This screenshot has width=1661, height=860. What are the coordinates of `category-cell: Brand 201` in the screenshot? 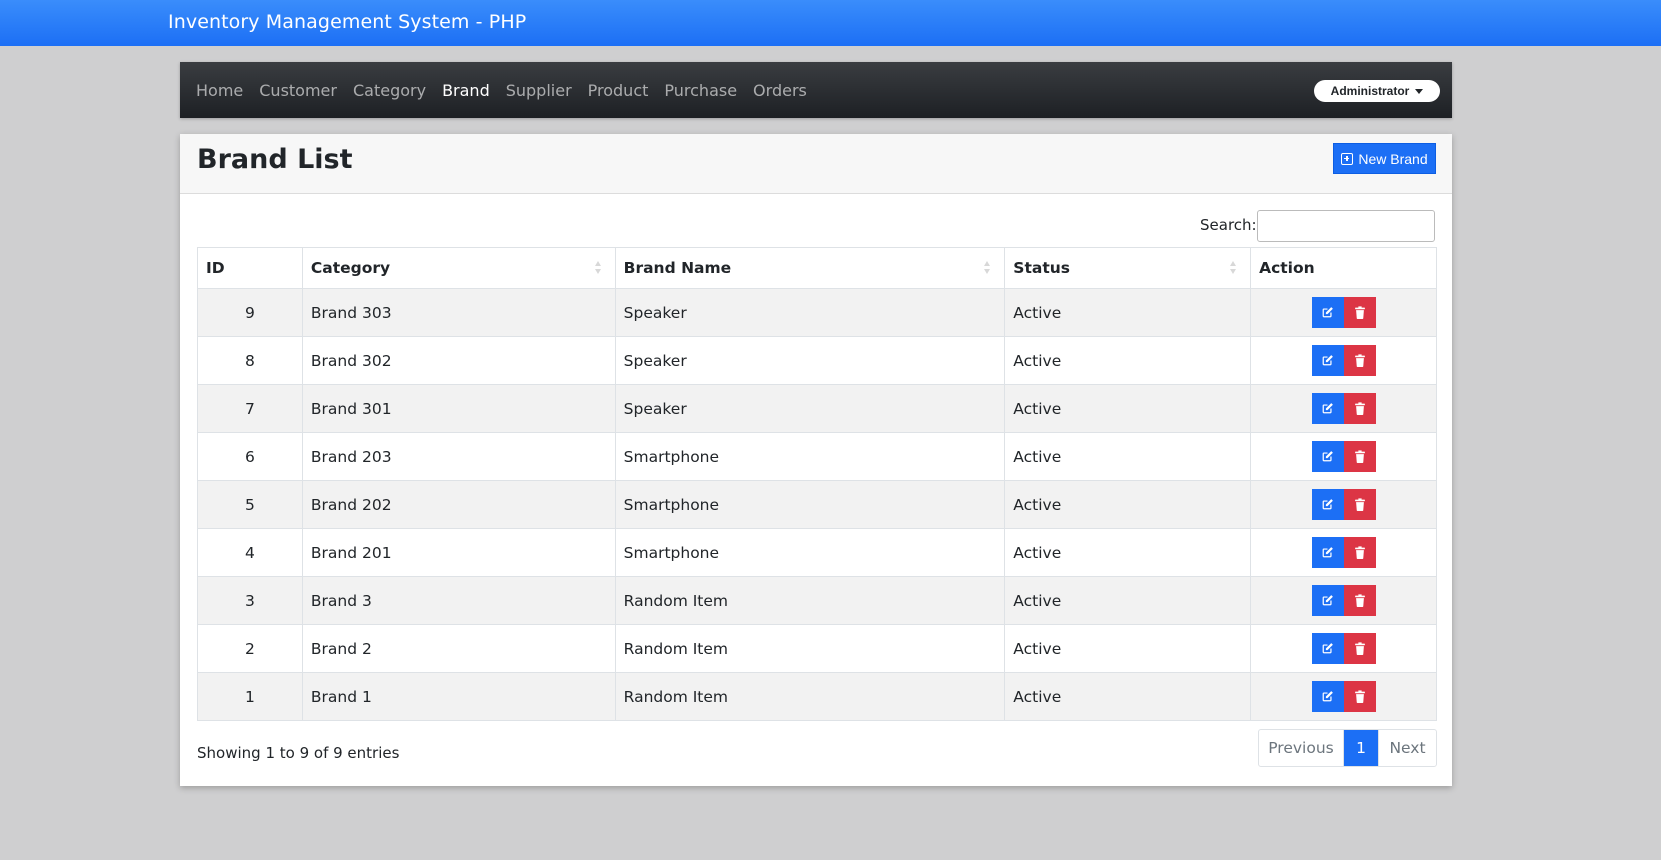 It's located at (458, 552).